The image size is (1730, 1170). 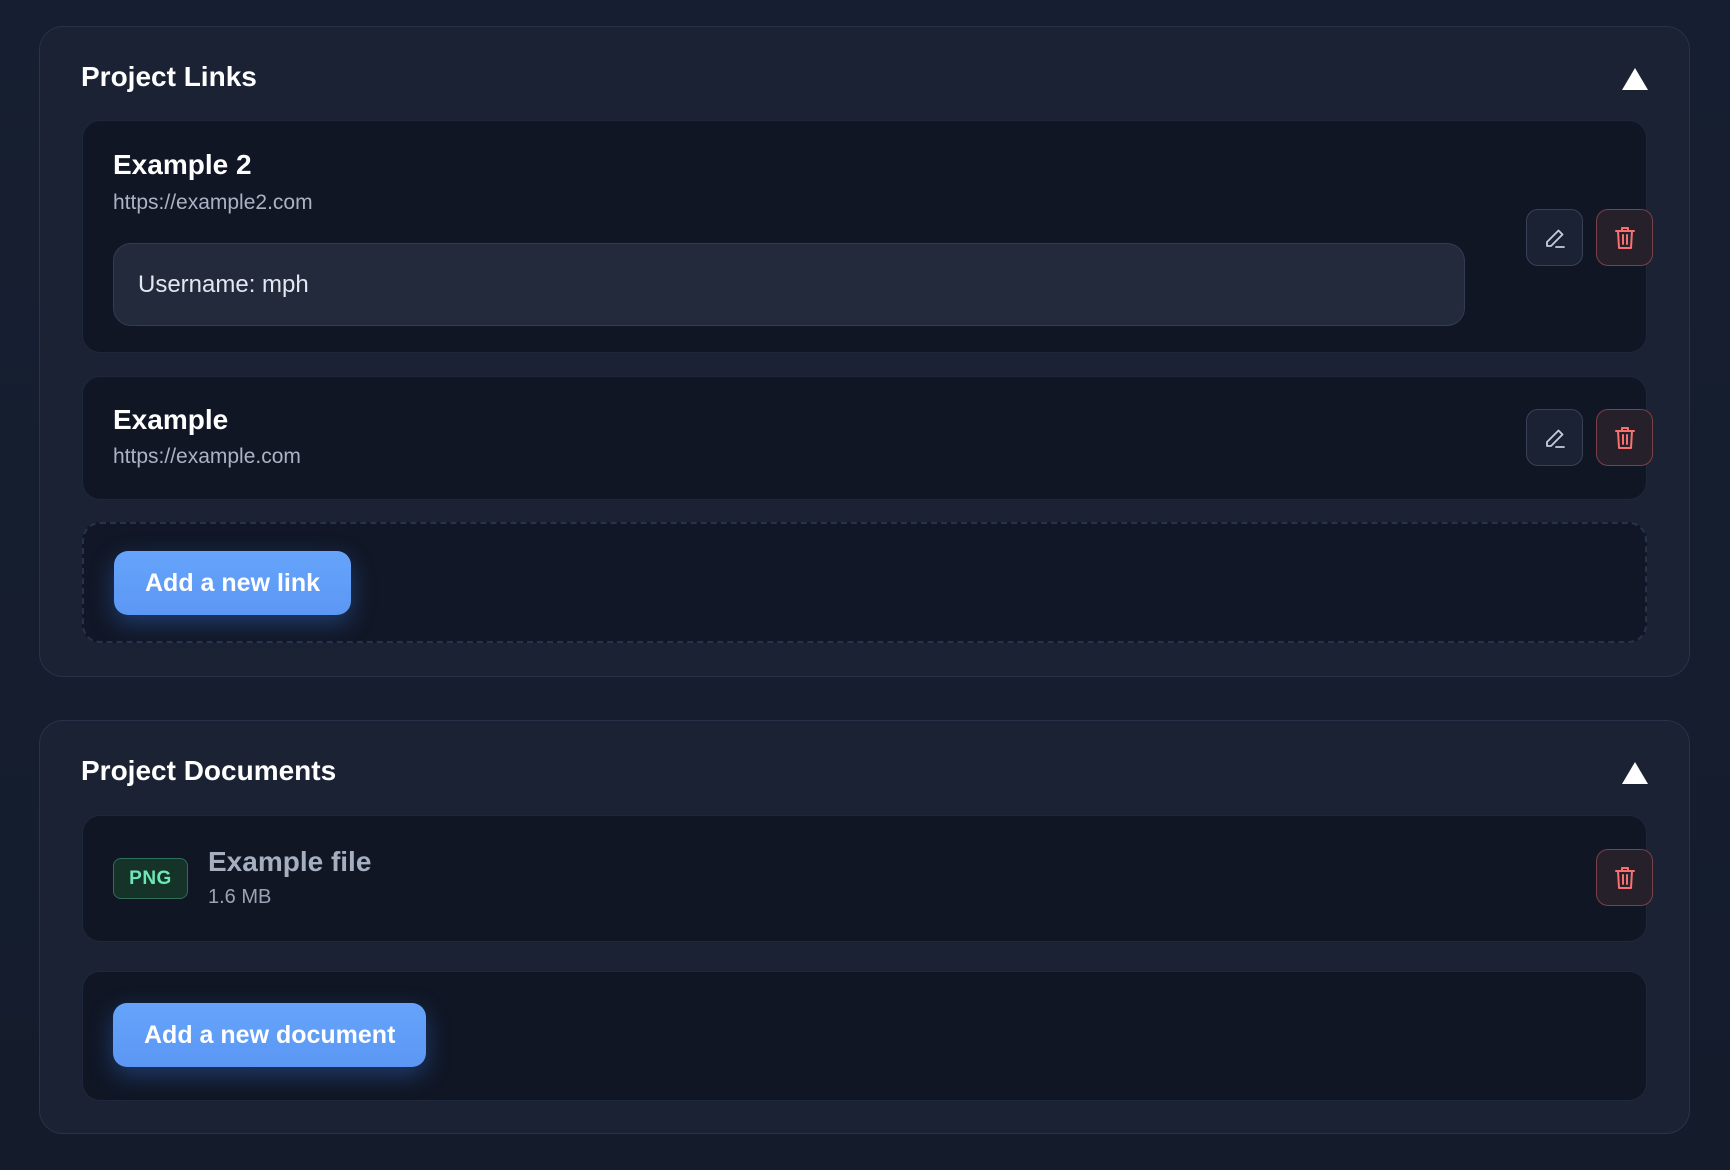 What do you see at coordinates (207, 457) in the screenshot?
I see `link-url: https://example.com` at bounding box center [207, 457].